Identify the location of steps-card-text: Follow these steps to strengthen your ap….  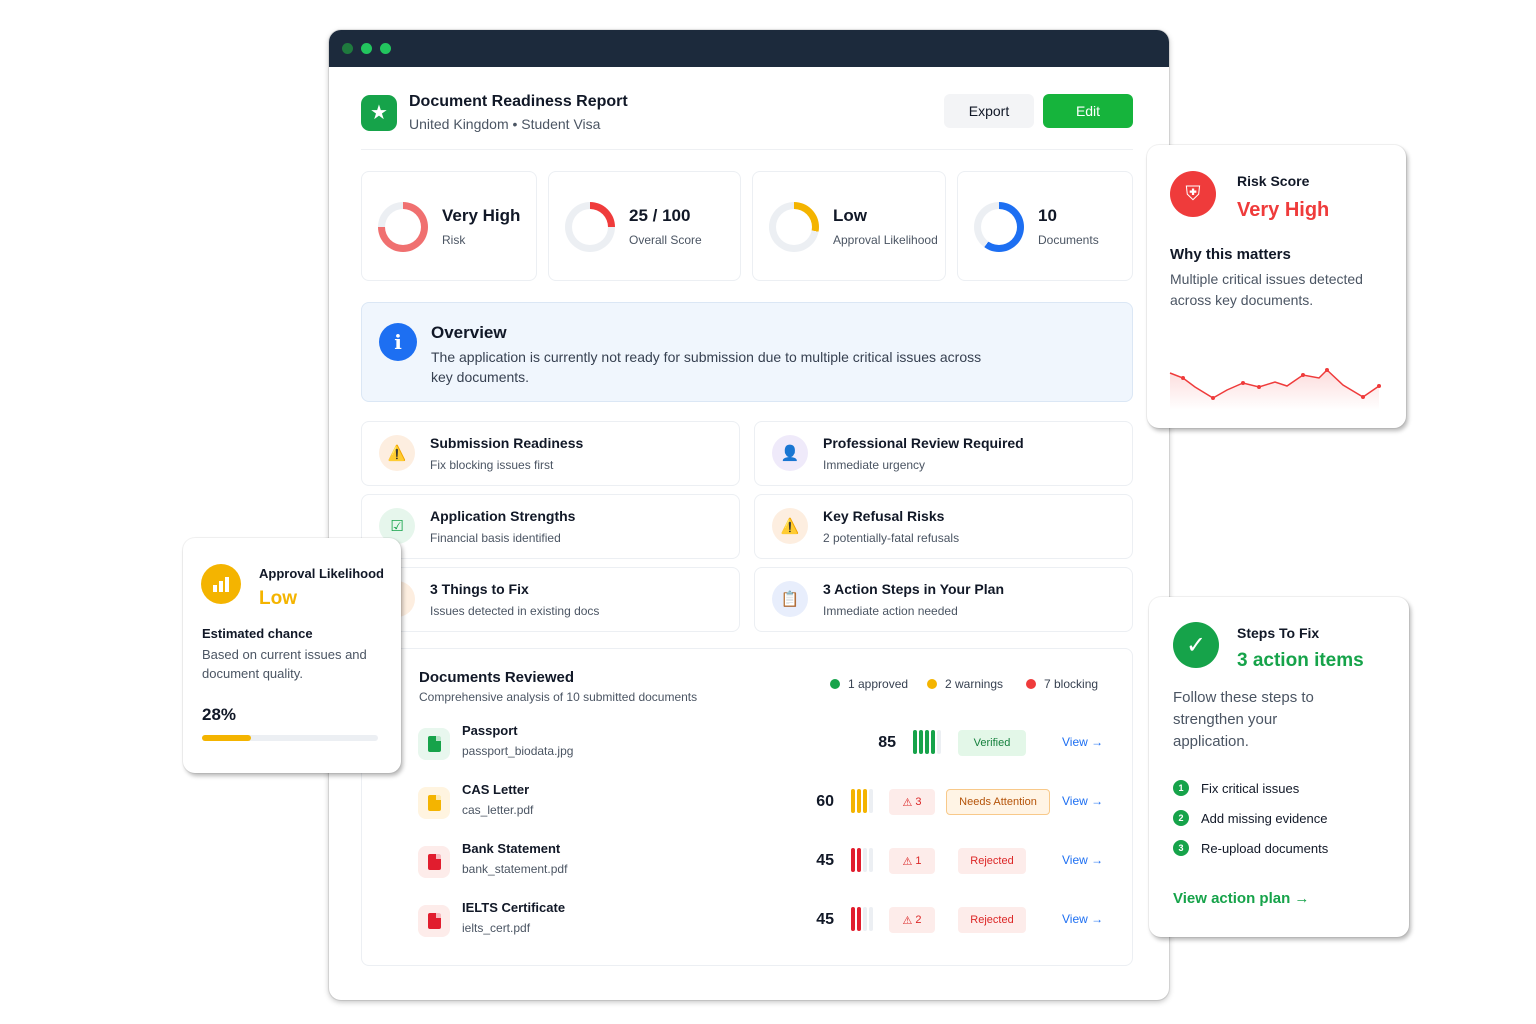
(1243, 719).